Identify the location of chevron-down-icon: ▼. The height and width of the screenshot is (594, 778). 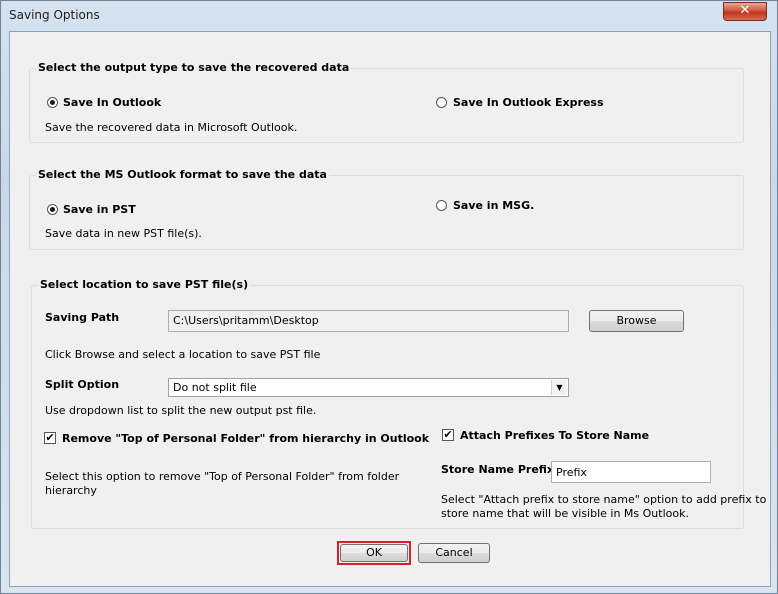
(559, 387).